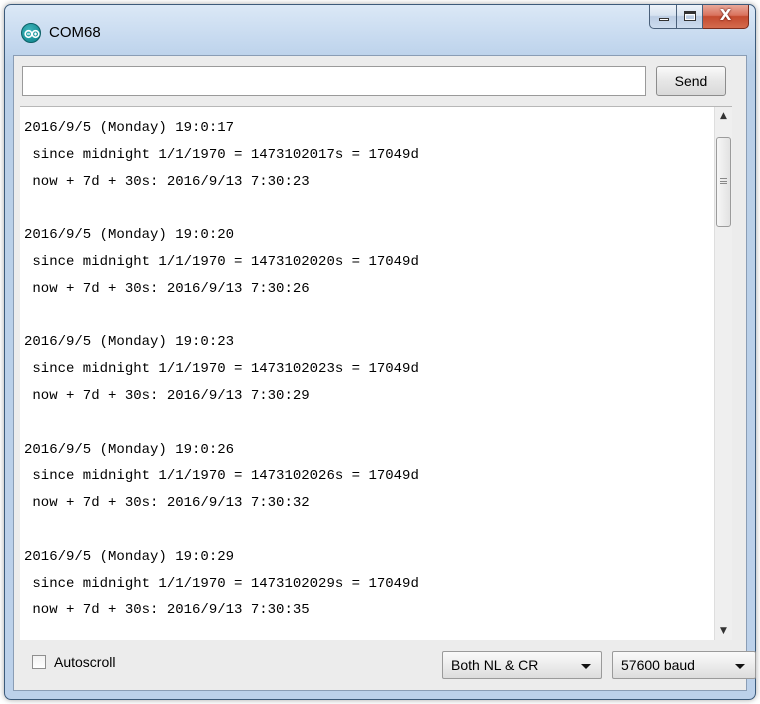 This screenshot has width=760, height=704. Describe the element at coordinates (664, 19) in the screenshot. I see `minimize-icon` at that location.